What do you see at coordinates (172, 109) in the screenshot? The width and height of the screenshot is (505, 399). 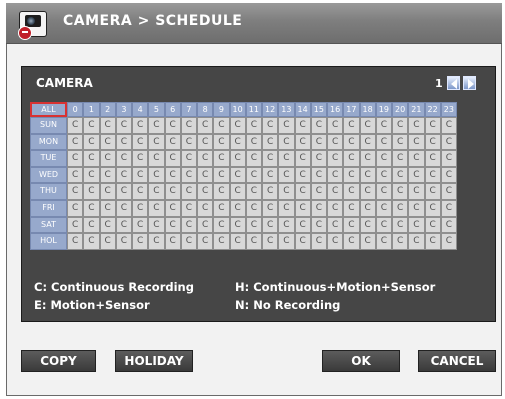 I see `hour-header-6: 6` at bounding box center [172, 109].